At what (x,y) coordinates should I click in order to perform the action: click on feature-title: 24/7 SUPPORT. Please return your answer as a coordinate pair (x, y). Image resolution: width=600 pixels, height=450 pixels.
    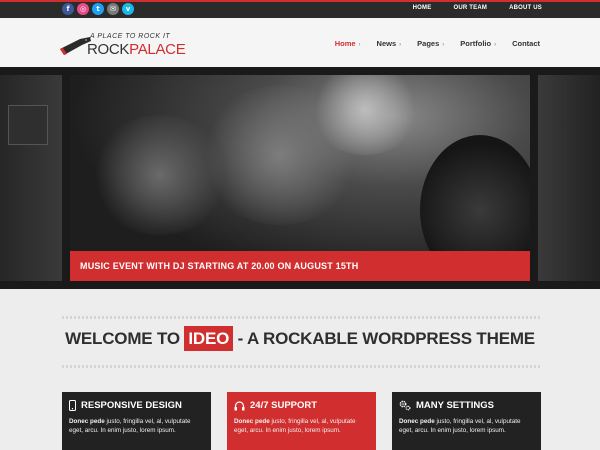
    Looking at the image, I should click on (301, 405).